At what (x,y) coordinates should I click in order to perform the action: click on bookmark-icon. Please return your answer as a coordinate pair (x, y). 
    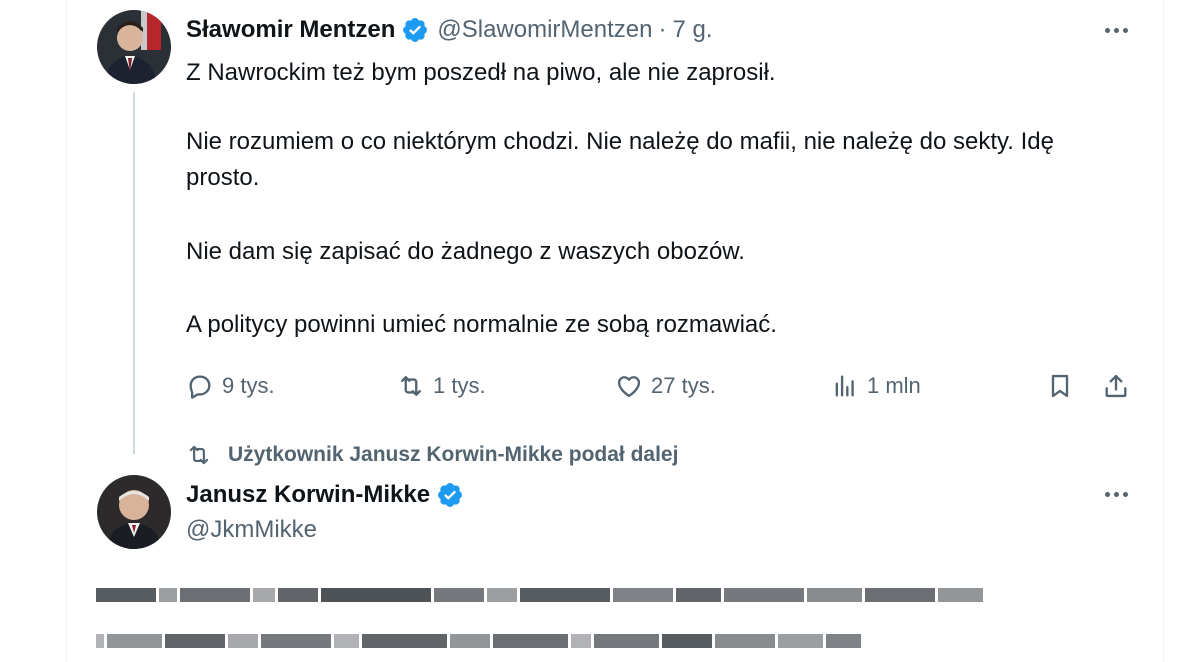
    Looking at the image, I should click on (1060, 386).